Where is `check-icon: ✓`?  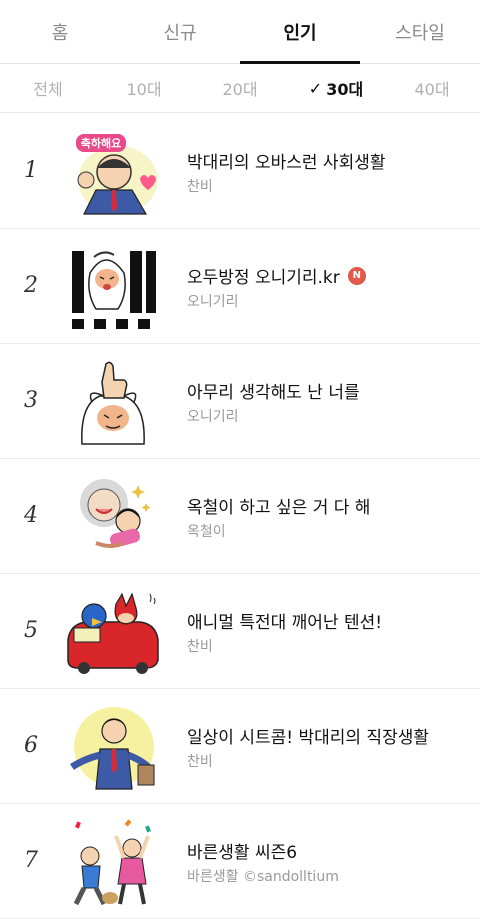 check-icon: ✓ is located at coordinates (315, 88).